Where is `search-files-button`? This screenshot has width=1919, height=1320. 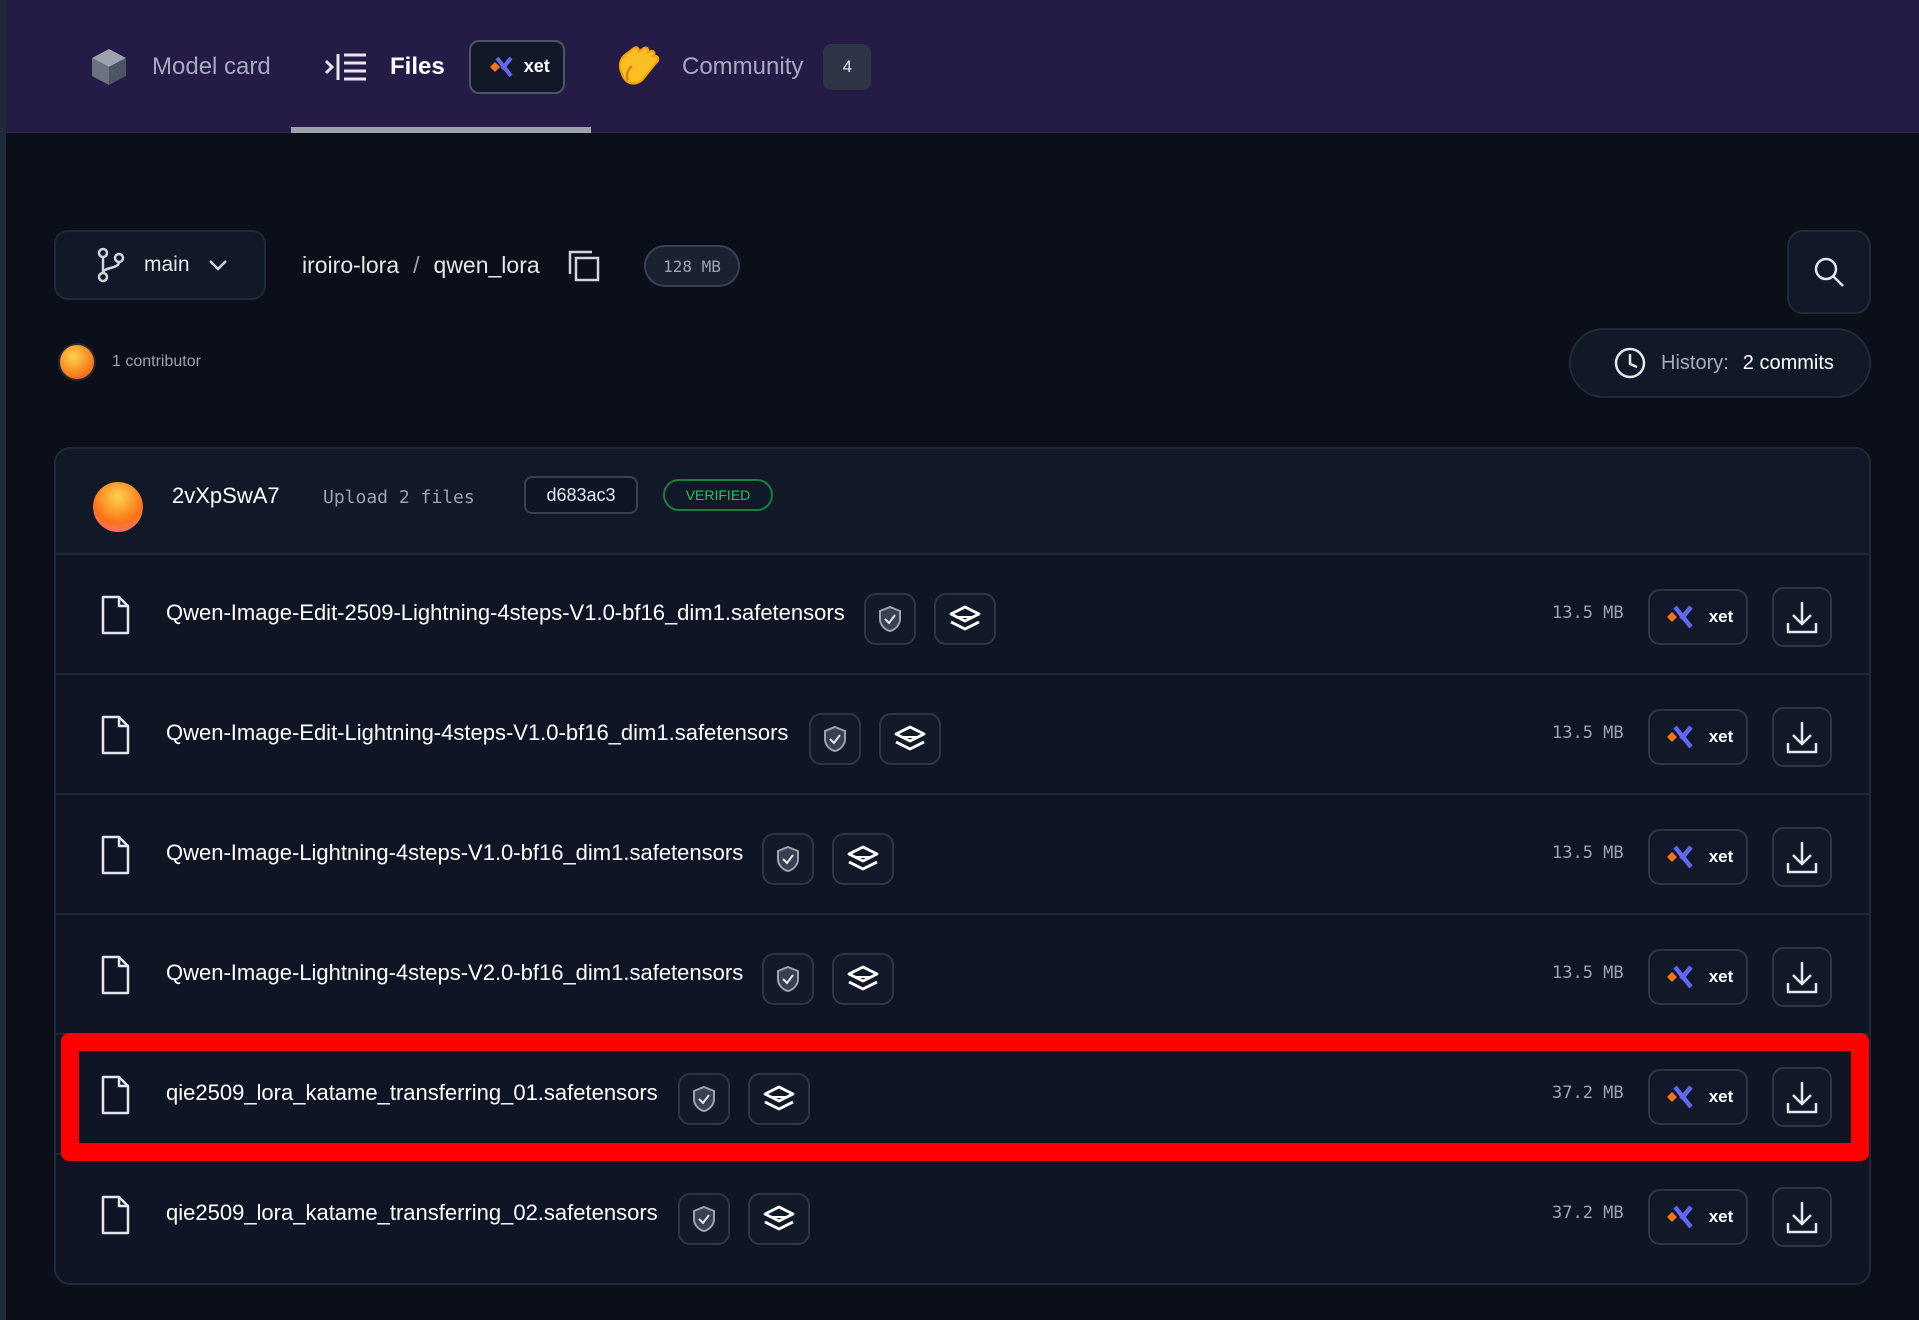 search-files-button is located at coordinates (1829, 272).